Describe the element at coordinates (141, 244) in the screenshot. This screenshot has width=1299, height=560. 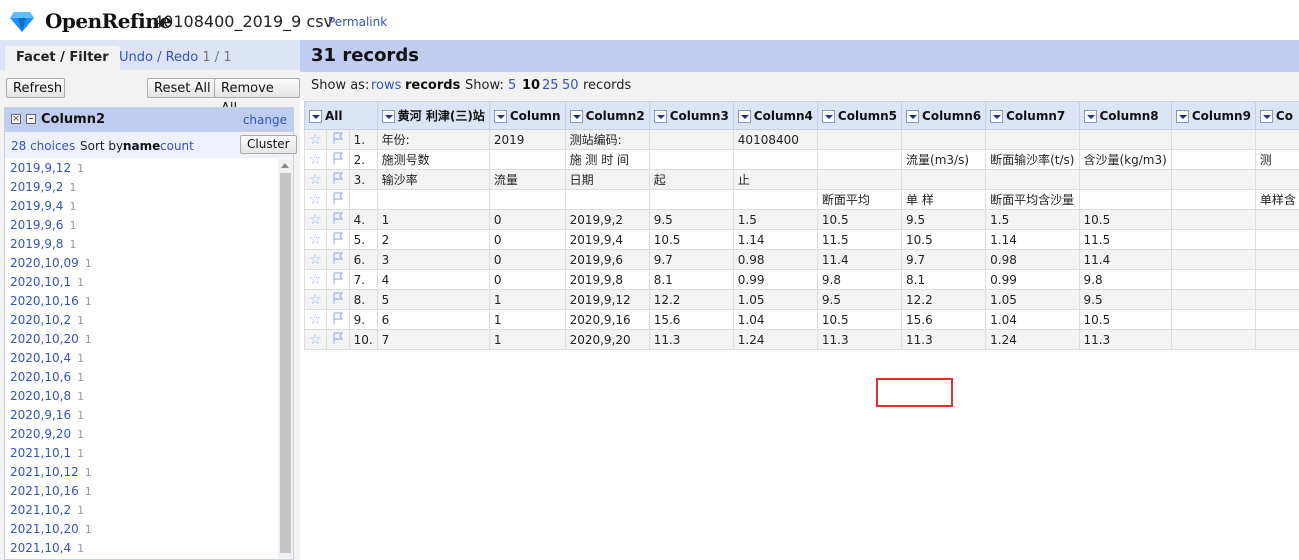
I see `facet-choice: 2019,9,8 1` at that location.